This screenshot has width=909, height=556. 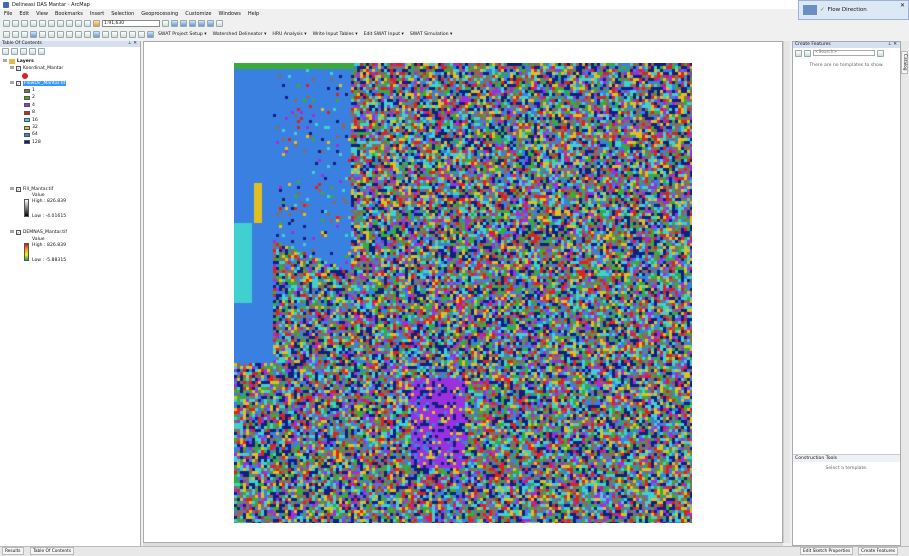 What do you see at coordinates (24, 14) in the screenshot?
I see `menu-edit: Edit` at bounding box center [24, 14].